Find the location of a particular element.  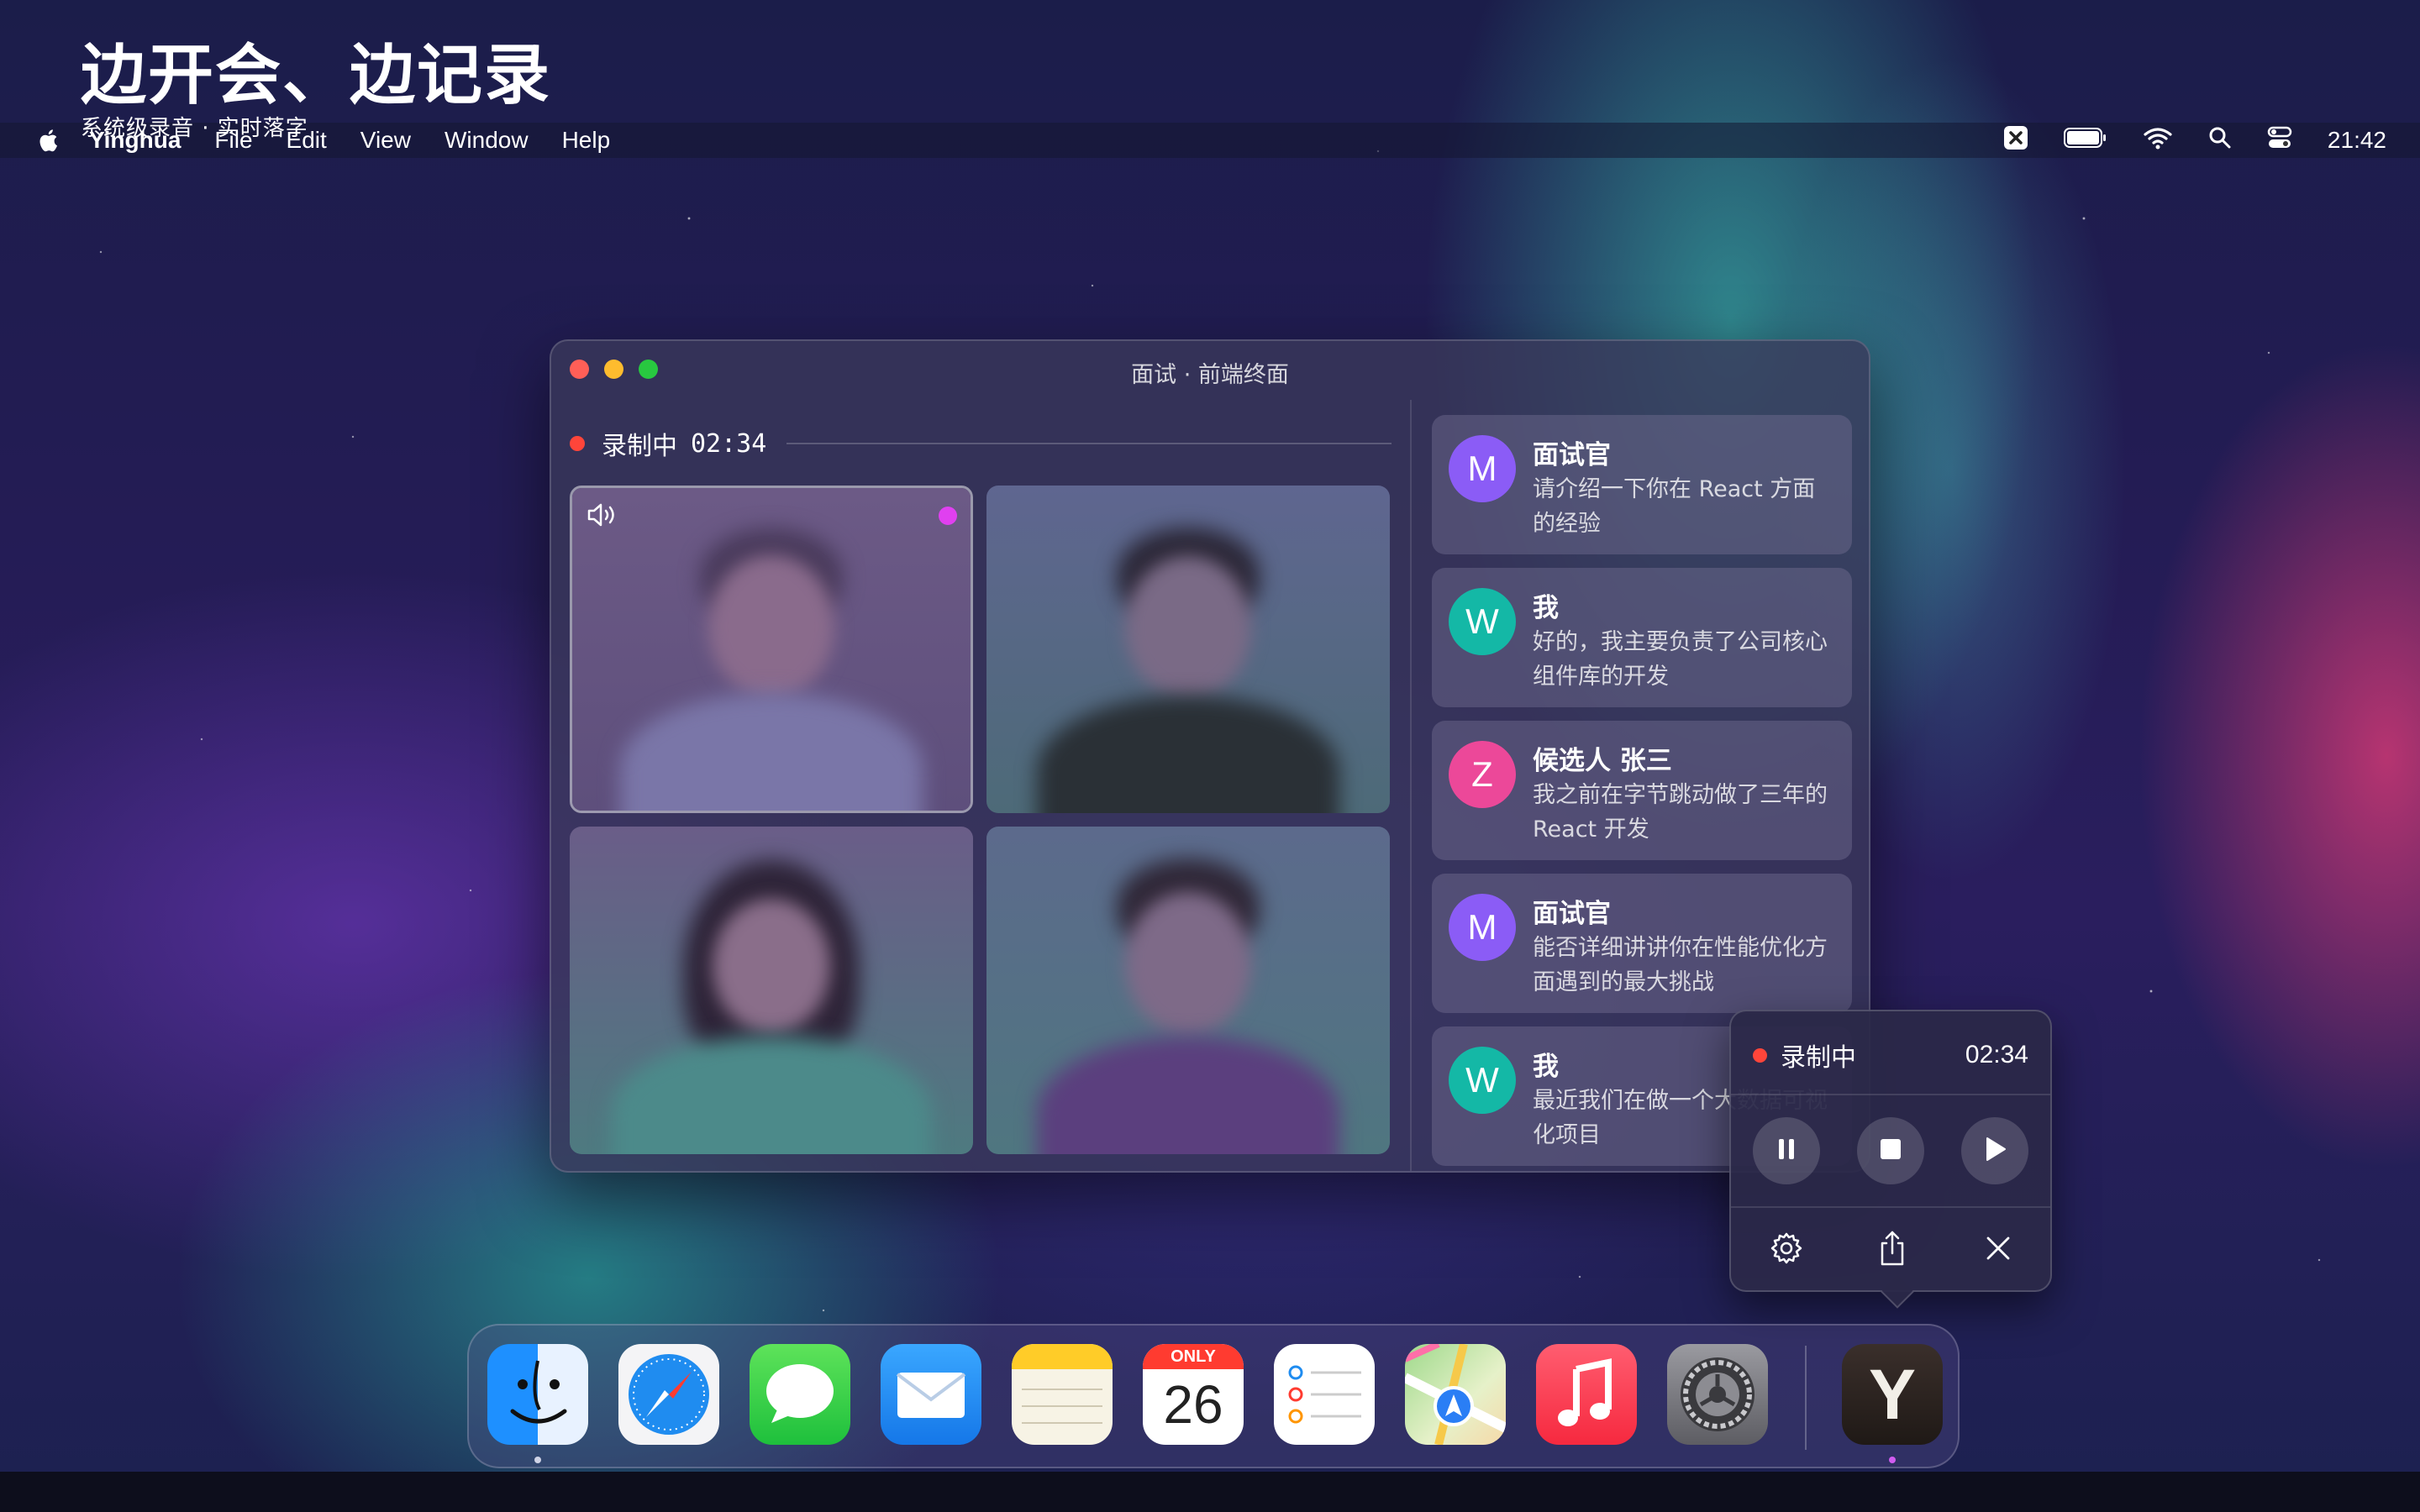

recording-label: 录制中 is located at coordinates (639, 446).